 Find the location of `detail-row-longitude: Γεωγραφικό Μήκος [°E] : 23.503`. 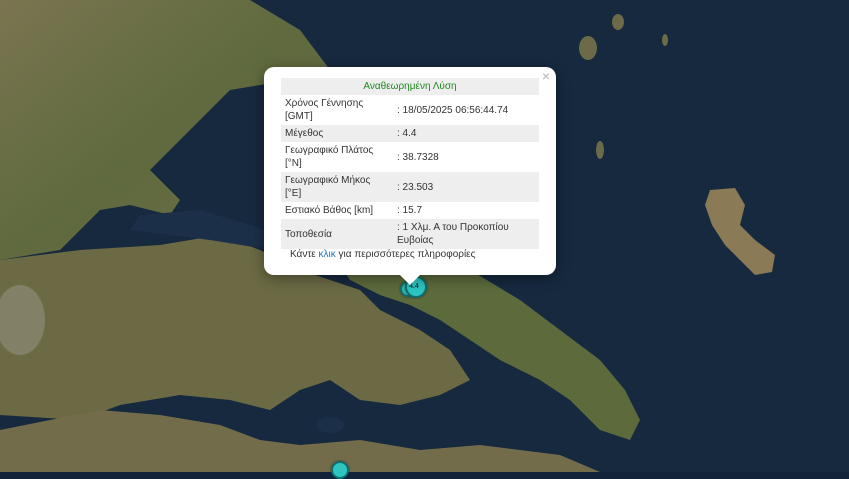

detail-row-longitude: Γεωγραφικό Μήκος [°E] : 23.503 is located at coordinates (410, 187).